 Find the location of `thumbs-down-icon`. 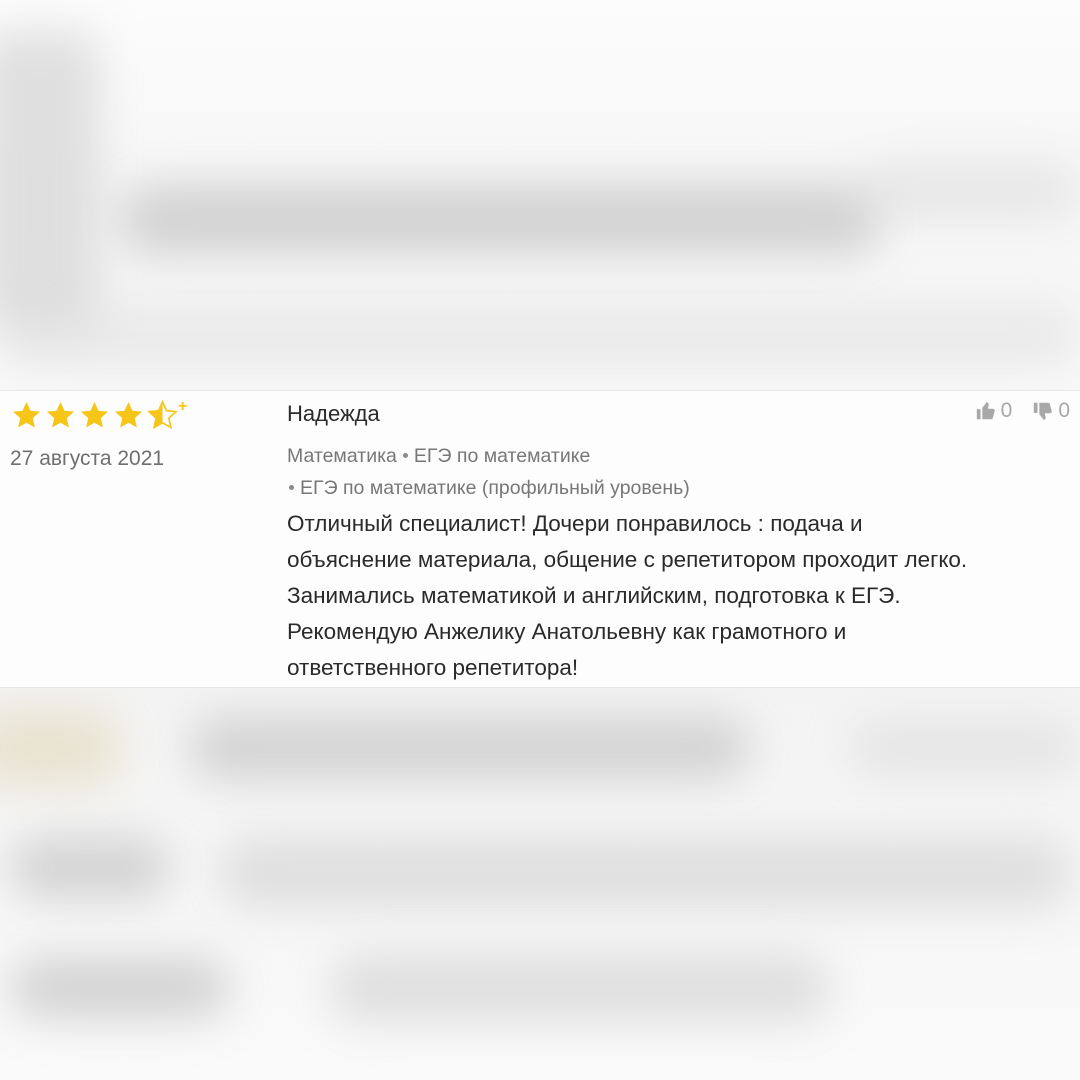

thumbs-down-icon is located at coordinates (1043, 411).